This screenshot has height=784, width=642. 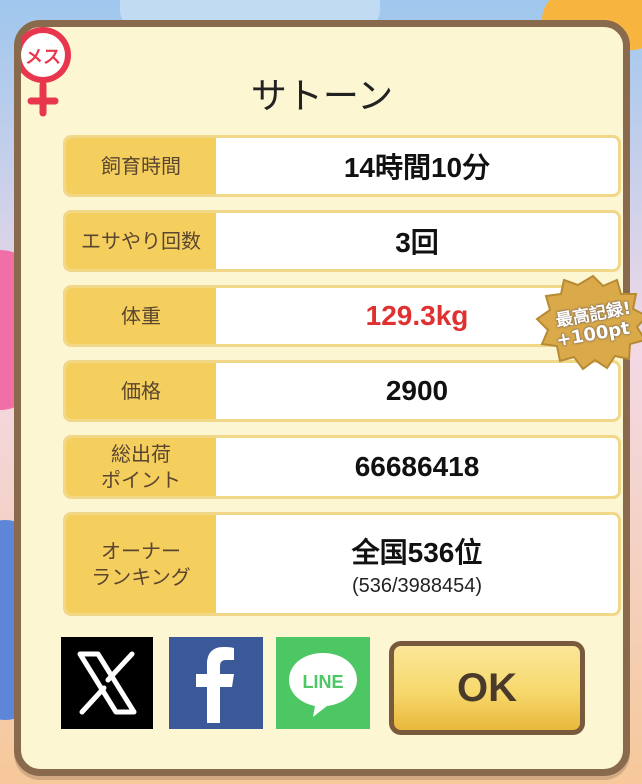 I want to click on stat-value: 全国536位 (536/3988454), so click(x=417, y=564).